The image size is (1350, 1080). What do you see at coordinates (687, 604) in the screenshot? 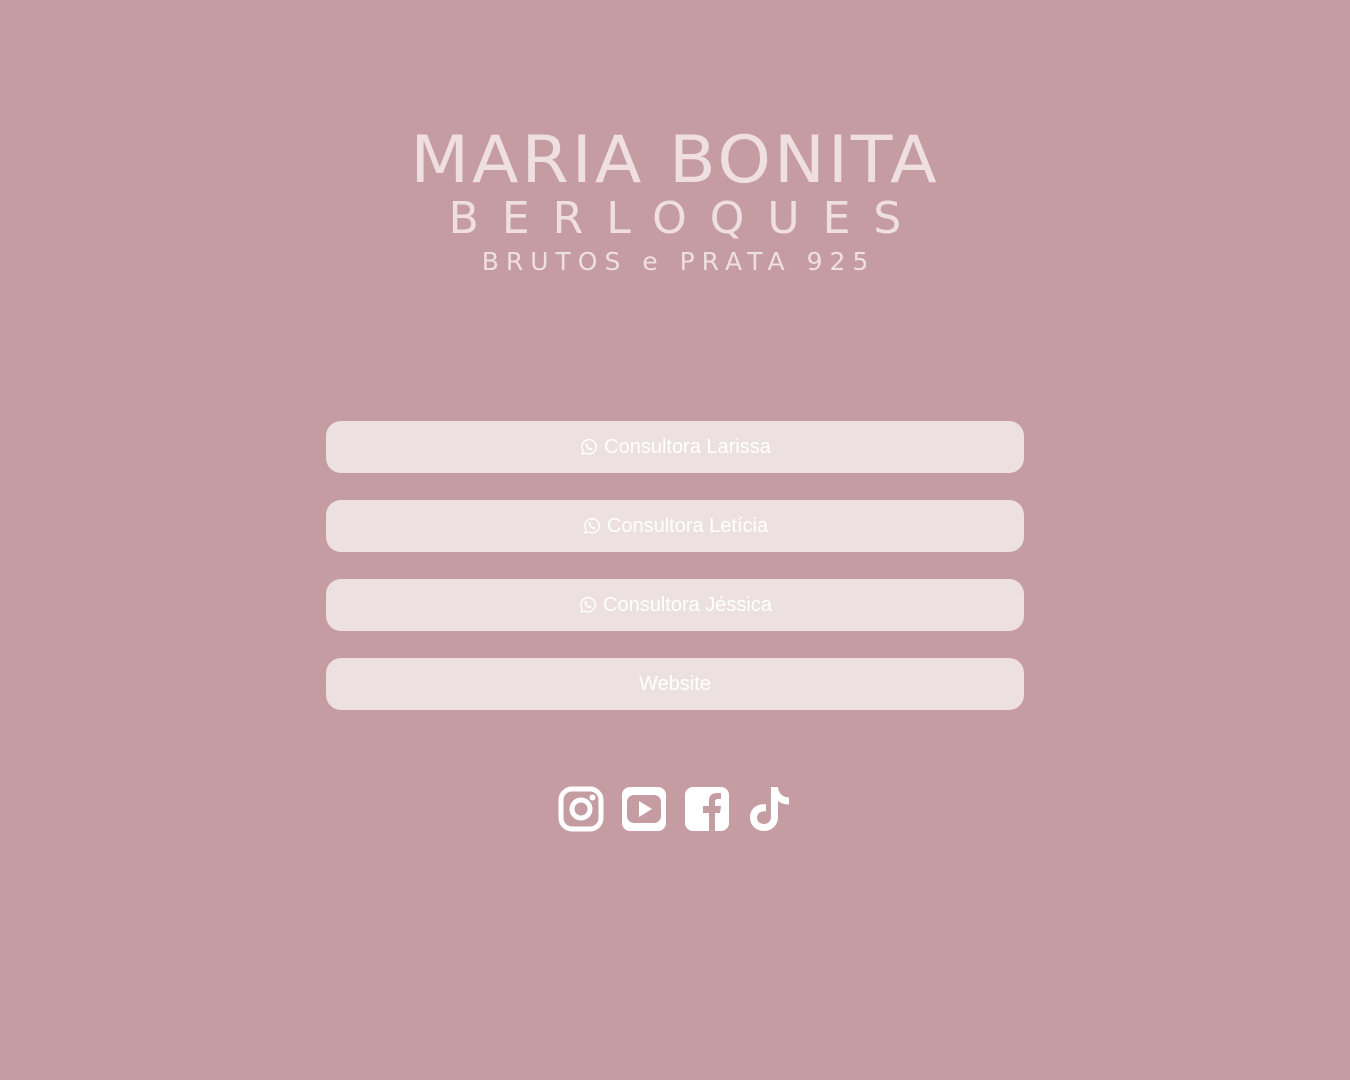
I see `link-label: Consultora Jéssica` at bounding box center [687, 604].